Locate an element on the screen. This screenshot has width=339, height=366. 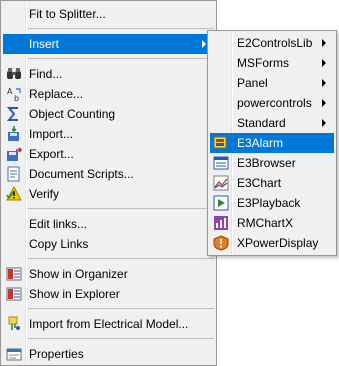
warning-check-icon is located at coordinates (14, 193).